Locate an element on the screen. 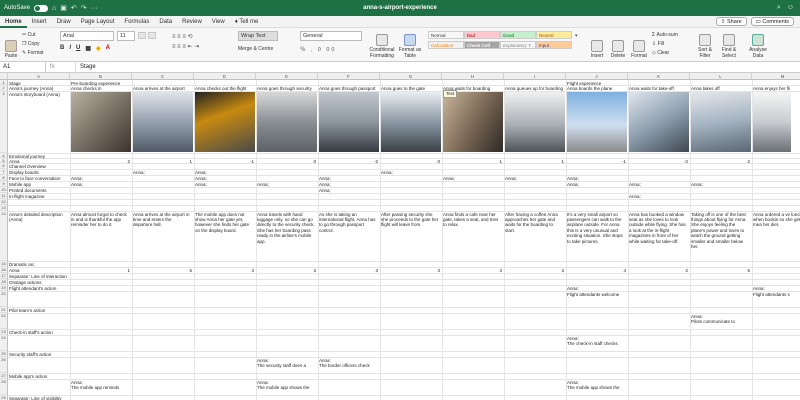 The image size is (800, 400). home-icon: ⌂ is located at coordinates (54, 8).